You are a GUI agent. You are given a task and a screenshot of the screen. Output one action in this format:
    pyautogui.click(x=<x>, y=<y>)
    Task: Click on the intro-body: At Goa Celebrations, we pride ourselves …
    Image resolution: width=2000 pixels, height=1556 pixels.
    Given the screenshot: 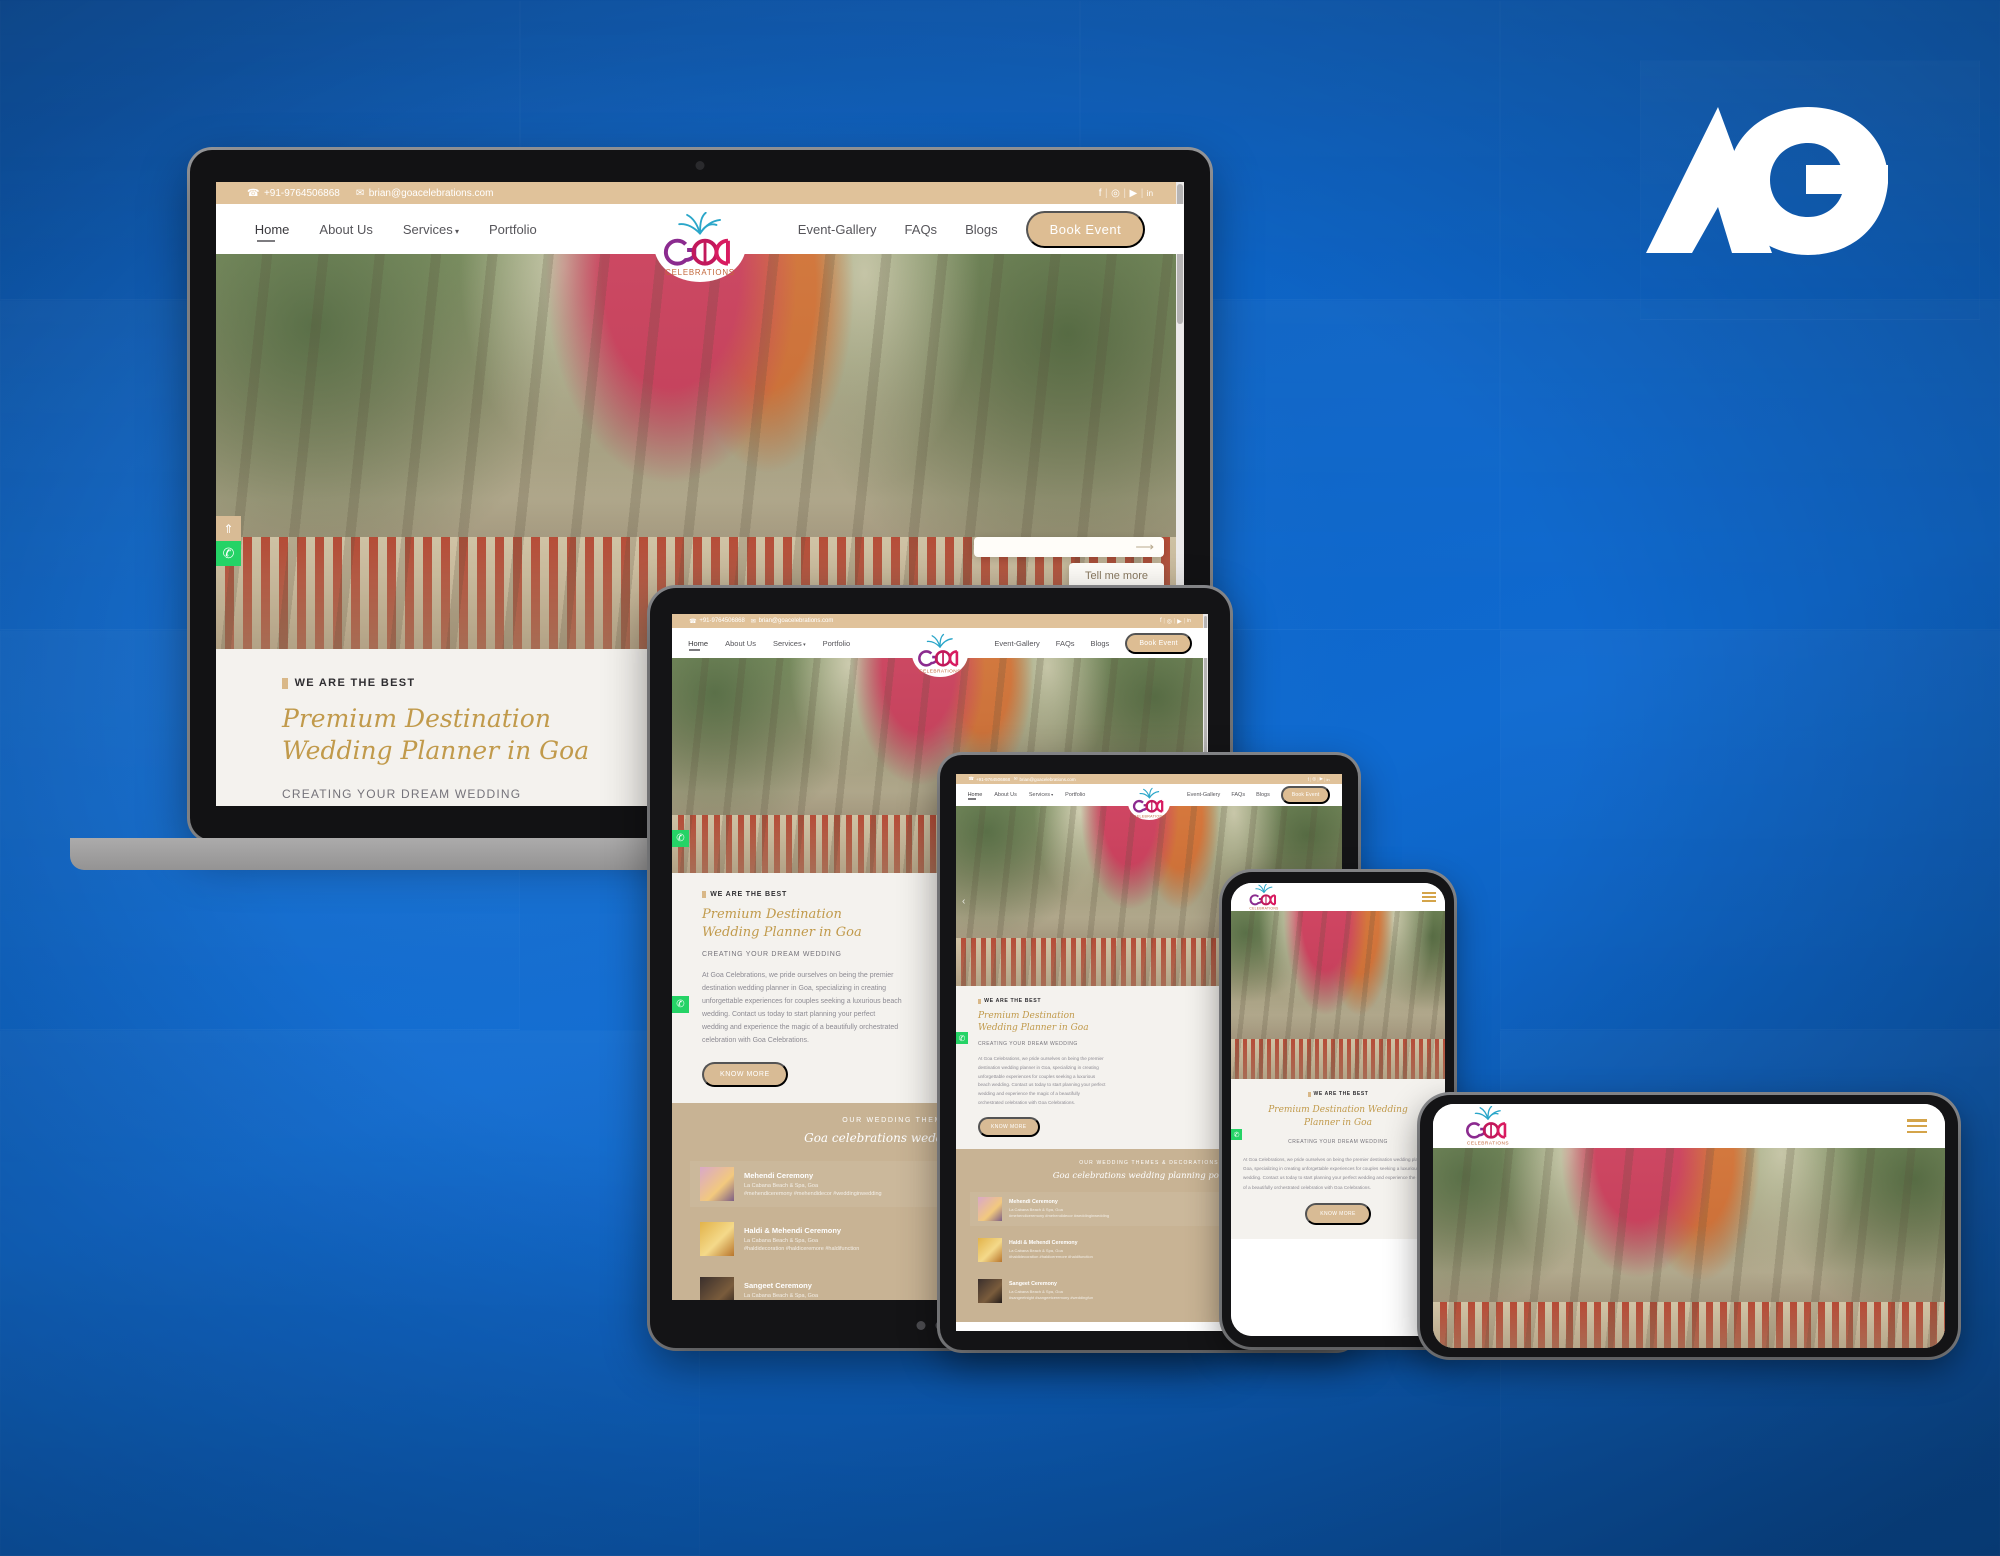 What is the action you would take?
    pyautogui.click(x=1042, y=1080)
    